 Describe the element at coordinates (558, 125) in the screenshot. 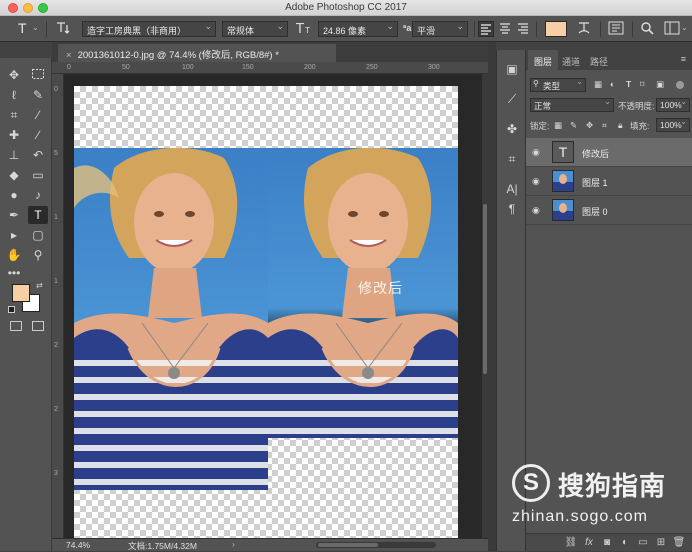

I see `lock-transparency-icon: ▦` at that location.